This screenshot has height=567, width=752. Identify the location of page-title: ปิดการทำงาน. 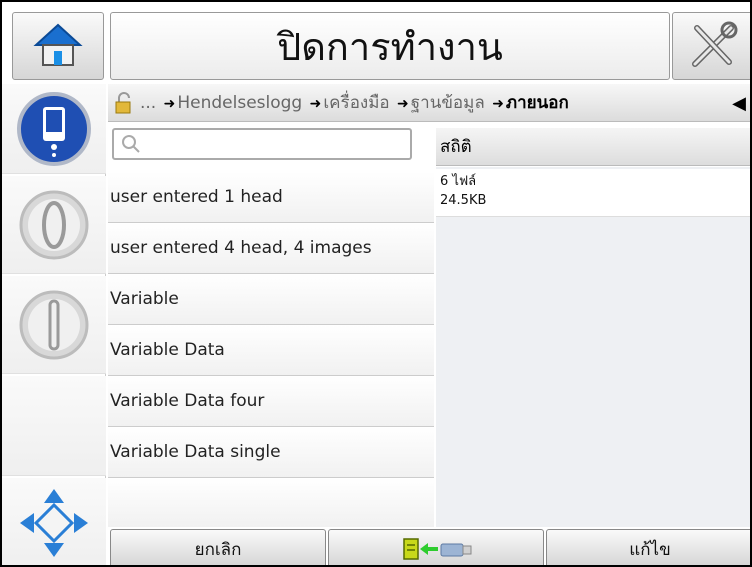
(390, 46).